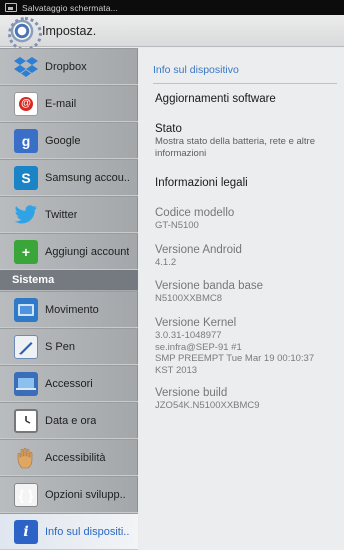  What do you see at coordinates (26, 251) in the screenshot?
I see `add-account-icon: +` at bounding box center [26, 251].